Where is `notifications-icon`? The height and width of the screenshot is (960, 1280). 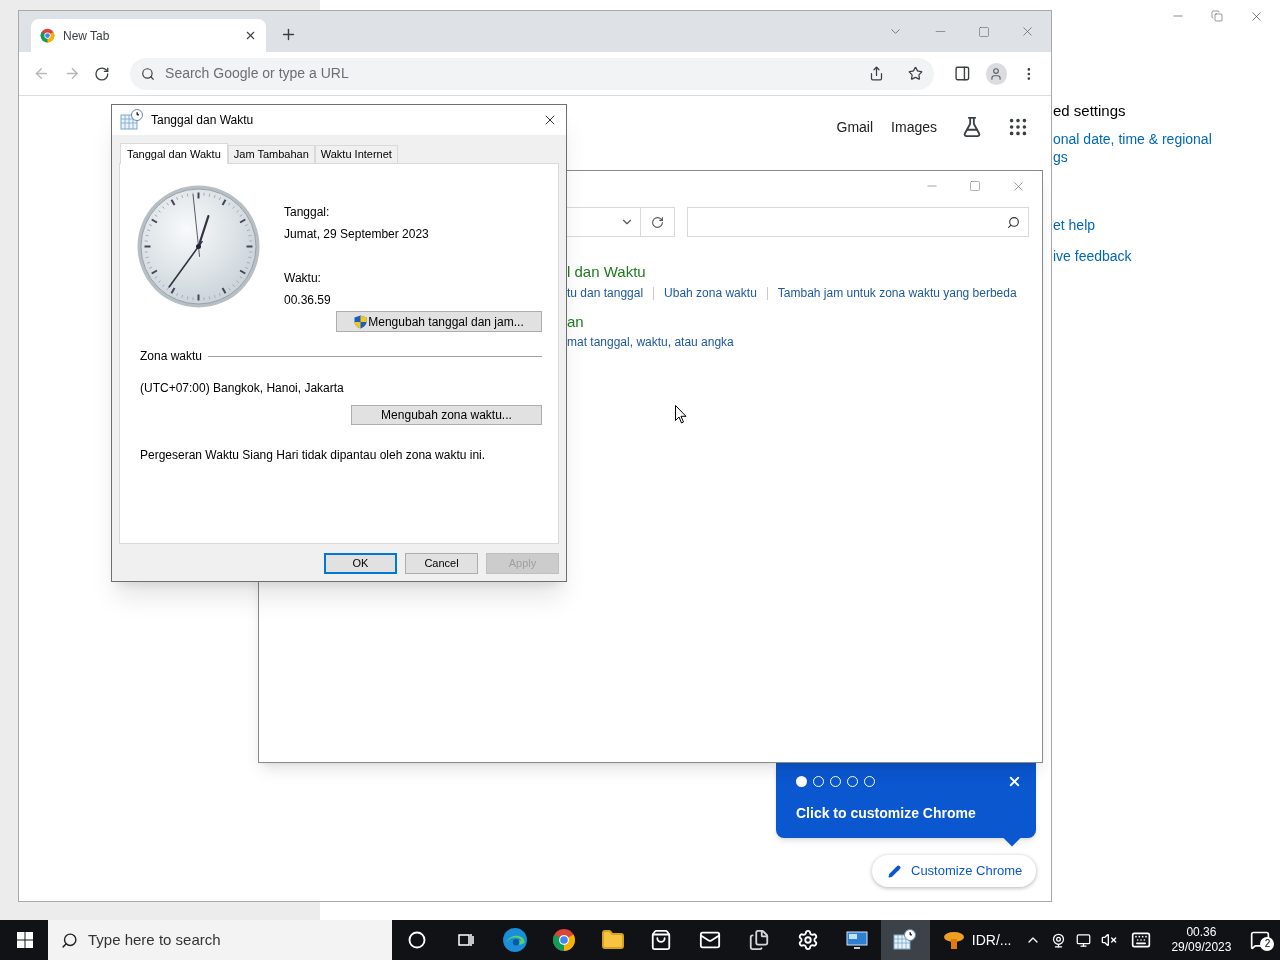 notifications-icon is located at coordinates (1260, 940).